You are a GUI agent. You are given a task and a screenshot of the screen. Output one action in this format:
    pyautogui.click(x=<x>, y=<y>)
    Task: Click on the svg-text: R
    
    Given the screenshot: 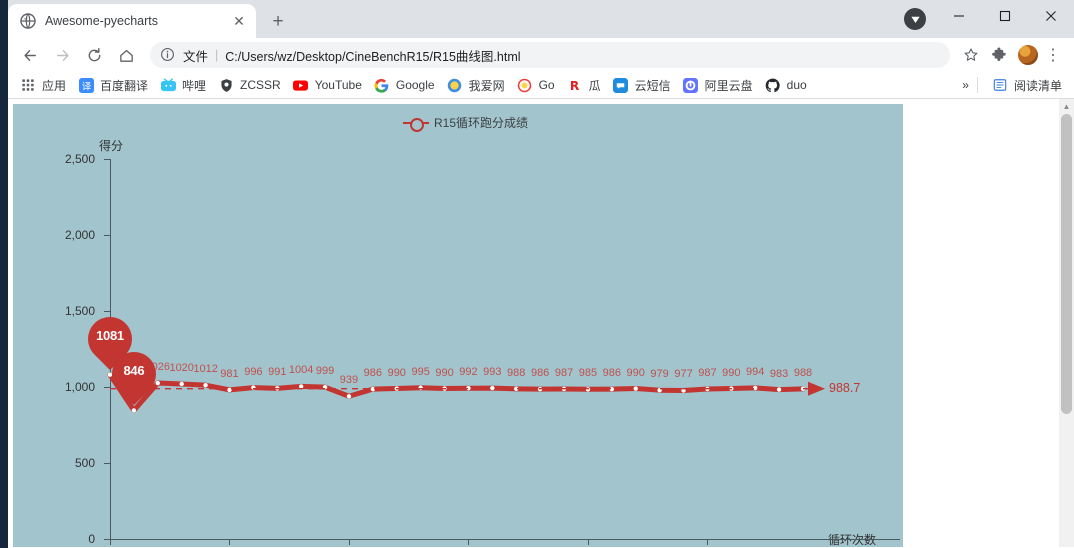 What is the action you would take?
    pyautogui.click(x=575, y=86)
    